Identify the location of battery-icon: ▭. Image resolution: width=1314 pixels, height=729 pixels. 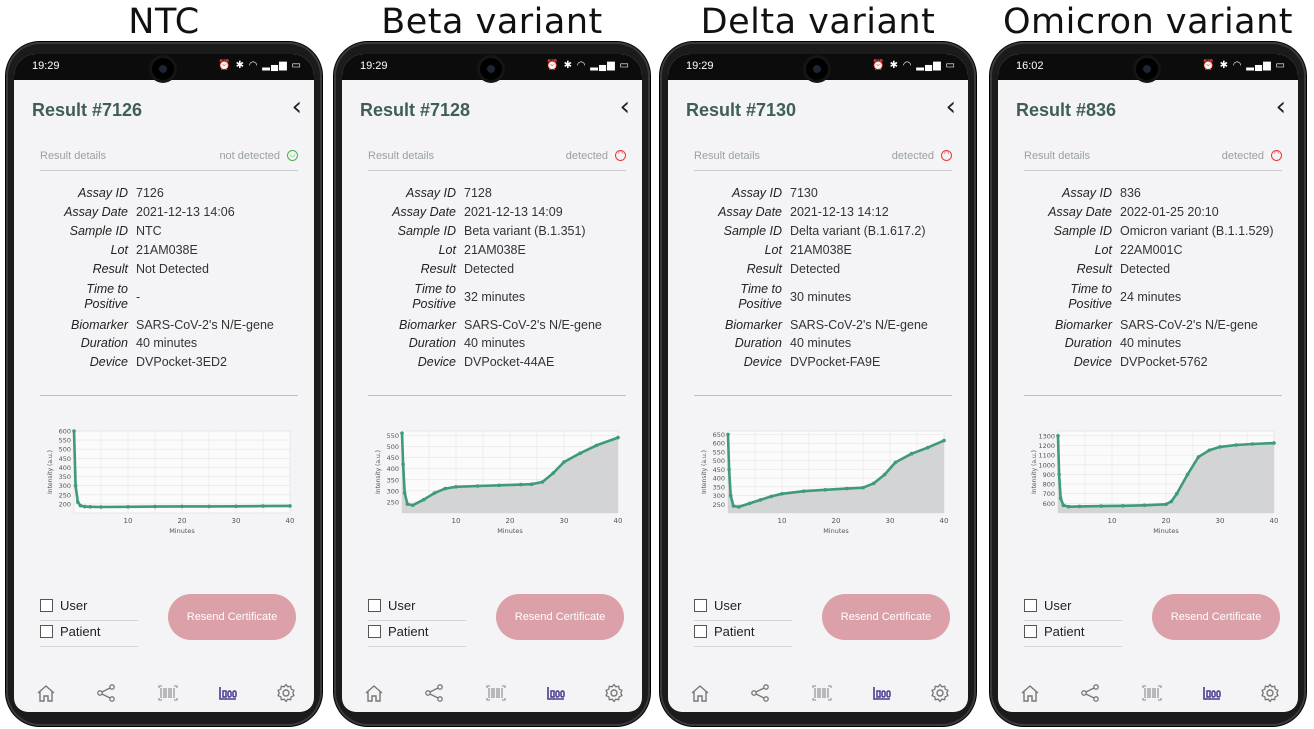
(1280, 65).